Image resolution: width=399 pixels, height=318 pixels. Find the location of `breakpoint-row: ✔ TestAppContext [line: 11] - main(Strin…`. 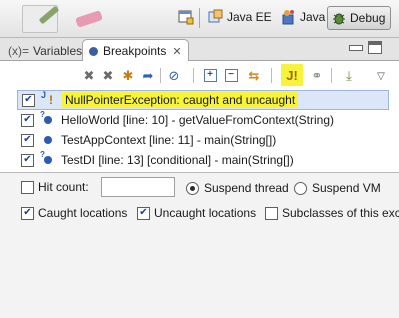

breakpoint-row: ✔ TestAppContext [line: 11] - main(Strin… is located at coordinates (203, 140).